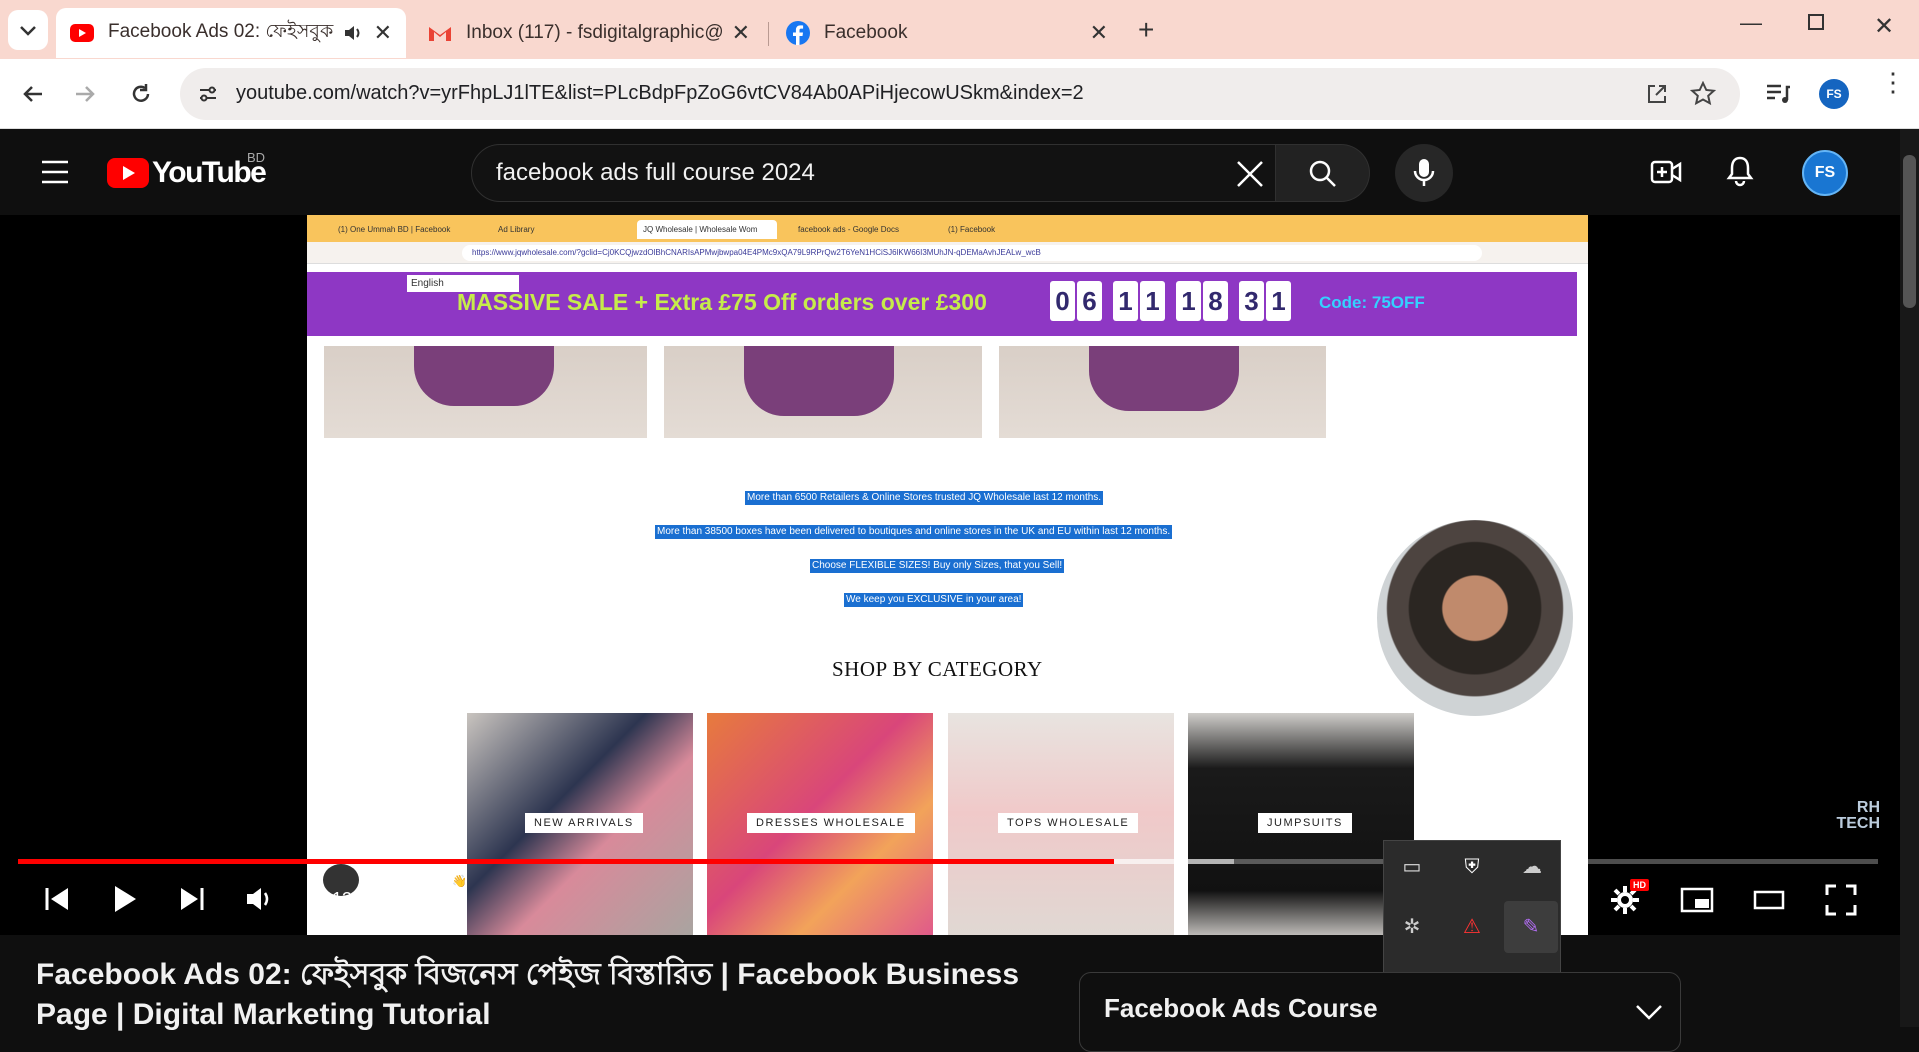 The width and height of the screenshot is (1919, 1052). I want to click on back-arrow-icon, so click(33, 94).